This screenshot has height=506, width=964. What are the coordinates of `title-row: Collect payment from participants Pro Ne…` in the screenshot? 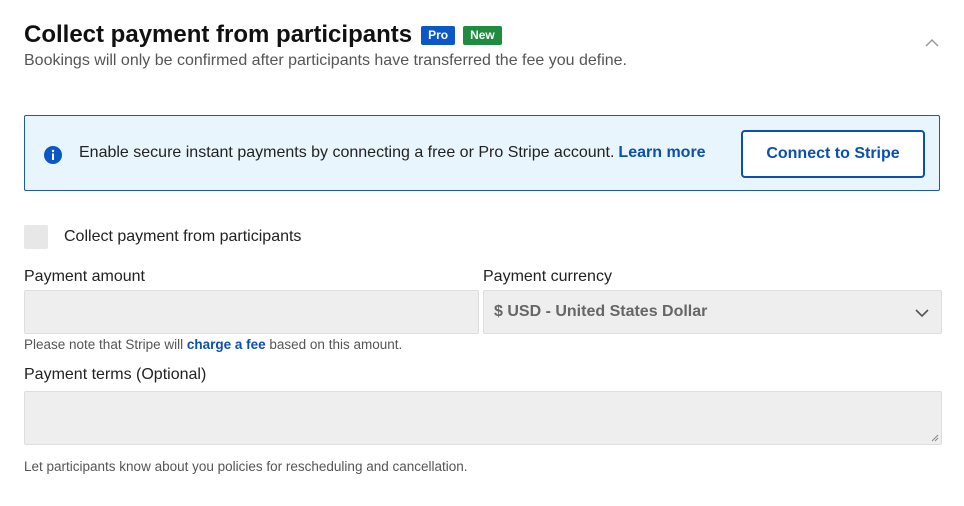 It's located at (482, 35).